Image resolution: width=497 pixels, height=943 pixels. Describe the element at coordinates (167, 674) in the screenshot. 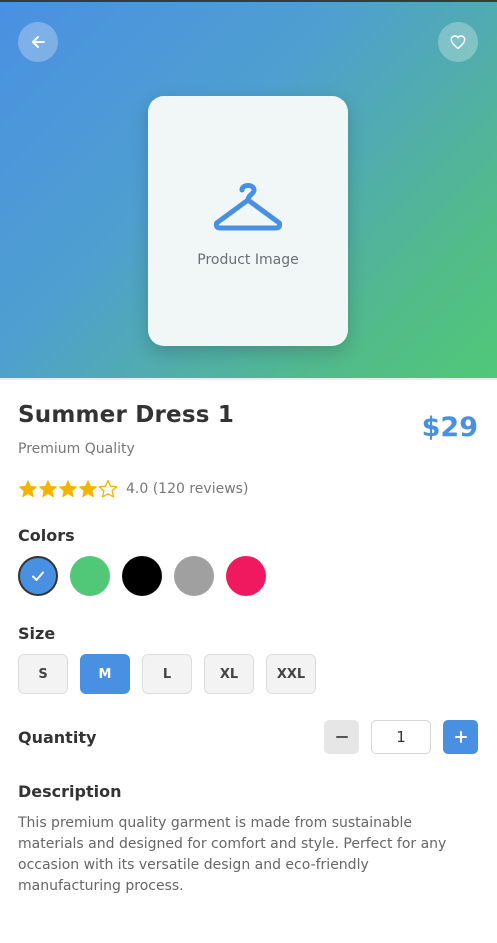

I see `size-option-l: L` at that location.